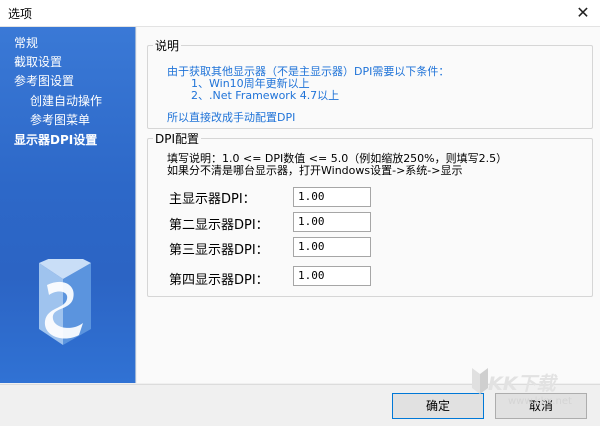 This screenshot has height=426, width=600. What do you see at coordinates (20, 14) in the screenshot?
I see `window-title: 选项` at bounding box center [20, 14].